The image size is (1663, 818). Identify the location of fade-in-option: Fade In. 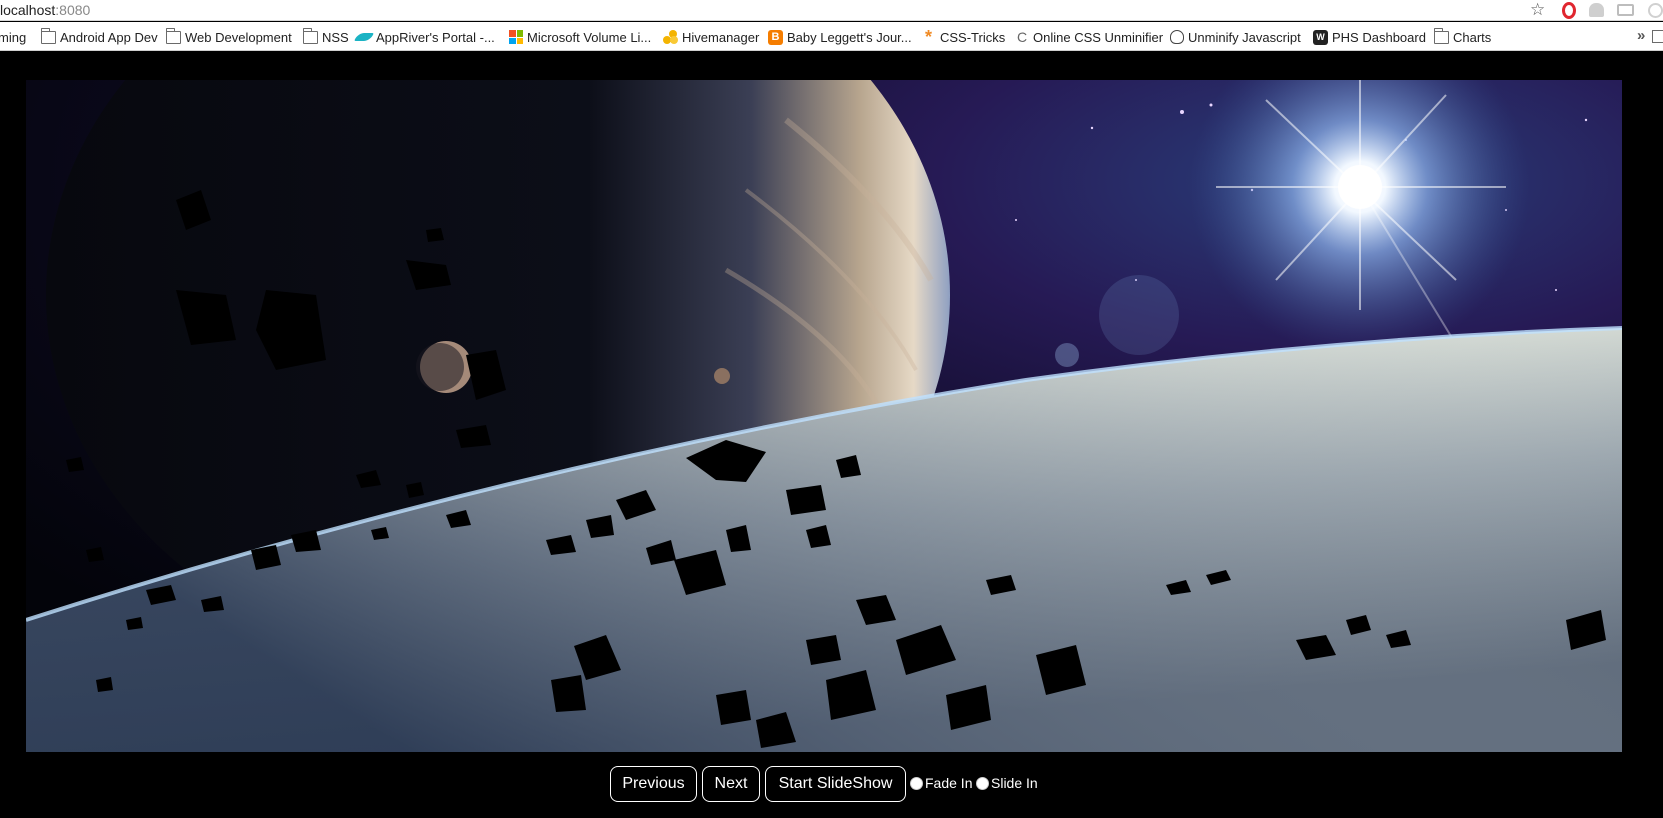
(941, 783).